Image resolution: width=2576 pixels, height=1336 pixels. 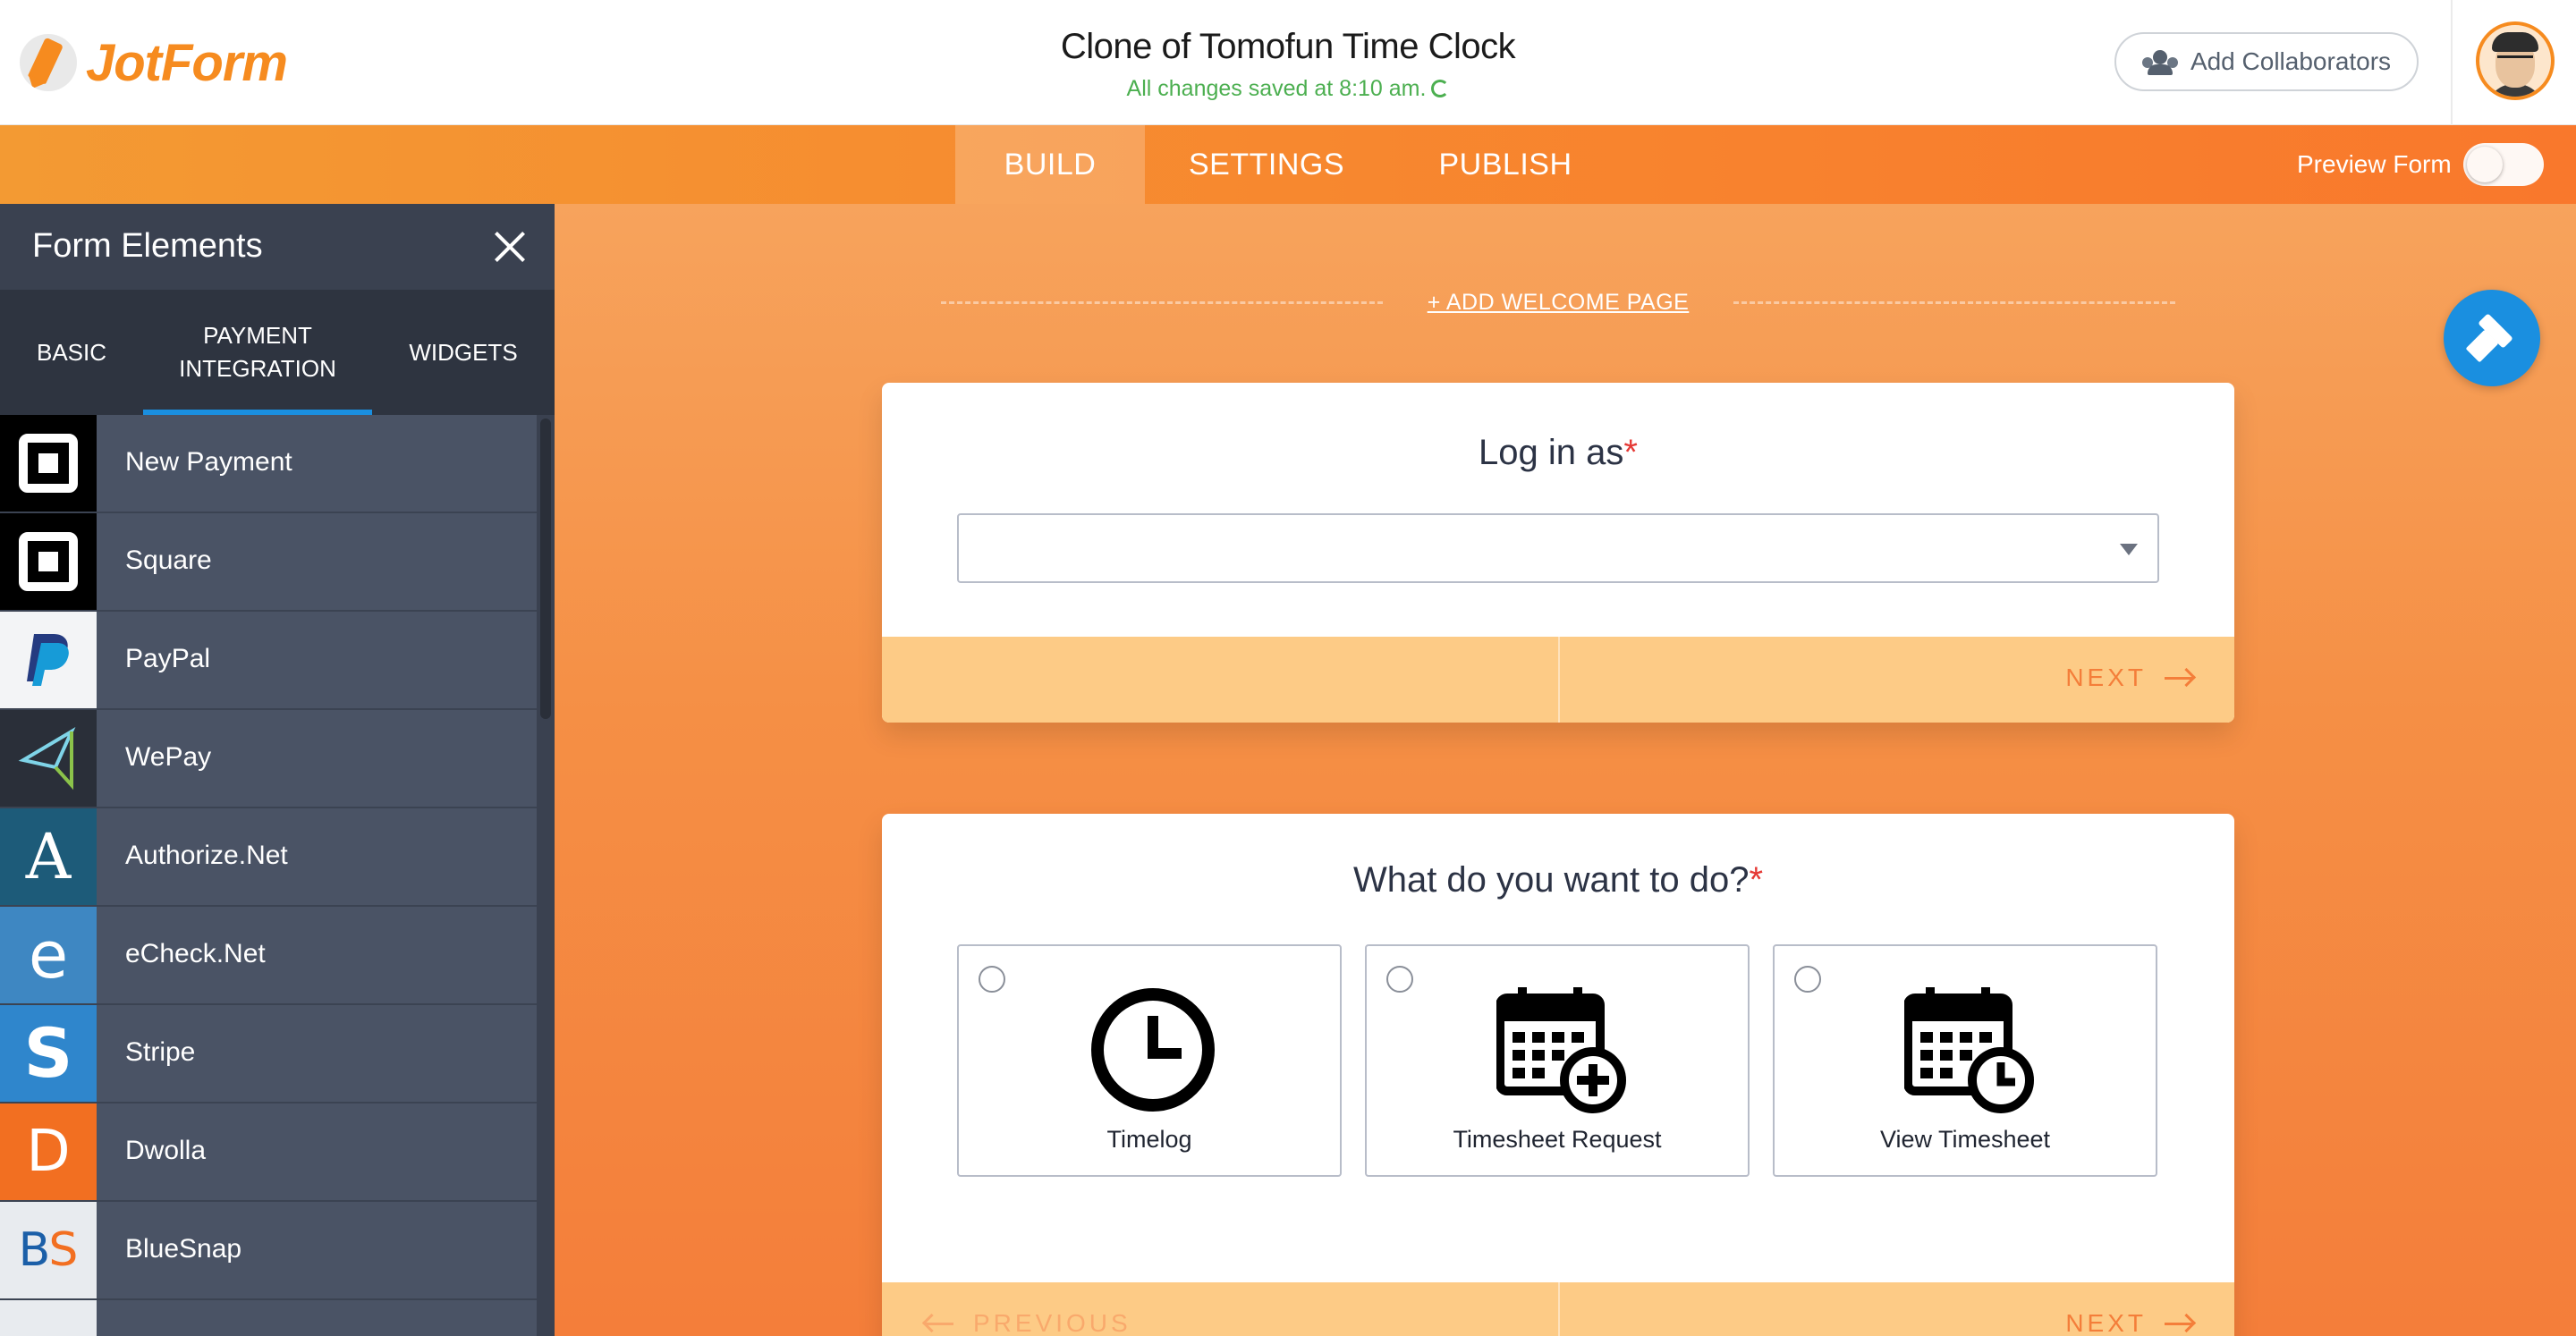 I want to click on echeck-icon: e, so click(x=48, y=955).